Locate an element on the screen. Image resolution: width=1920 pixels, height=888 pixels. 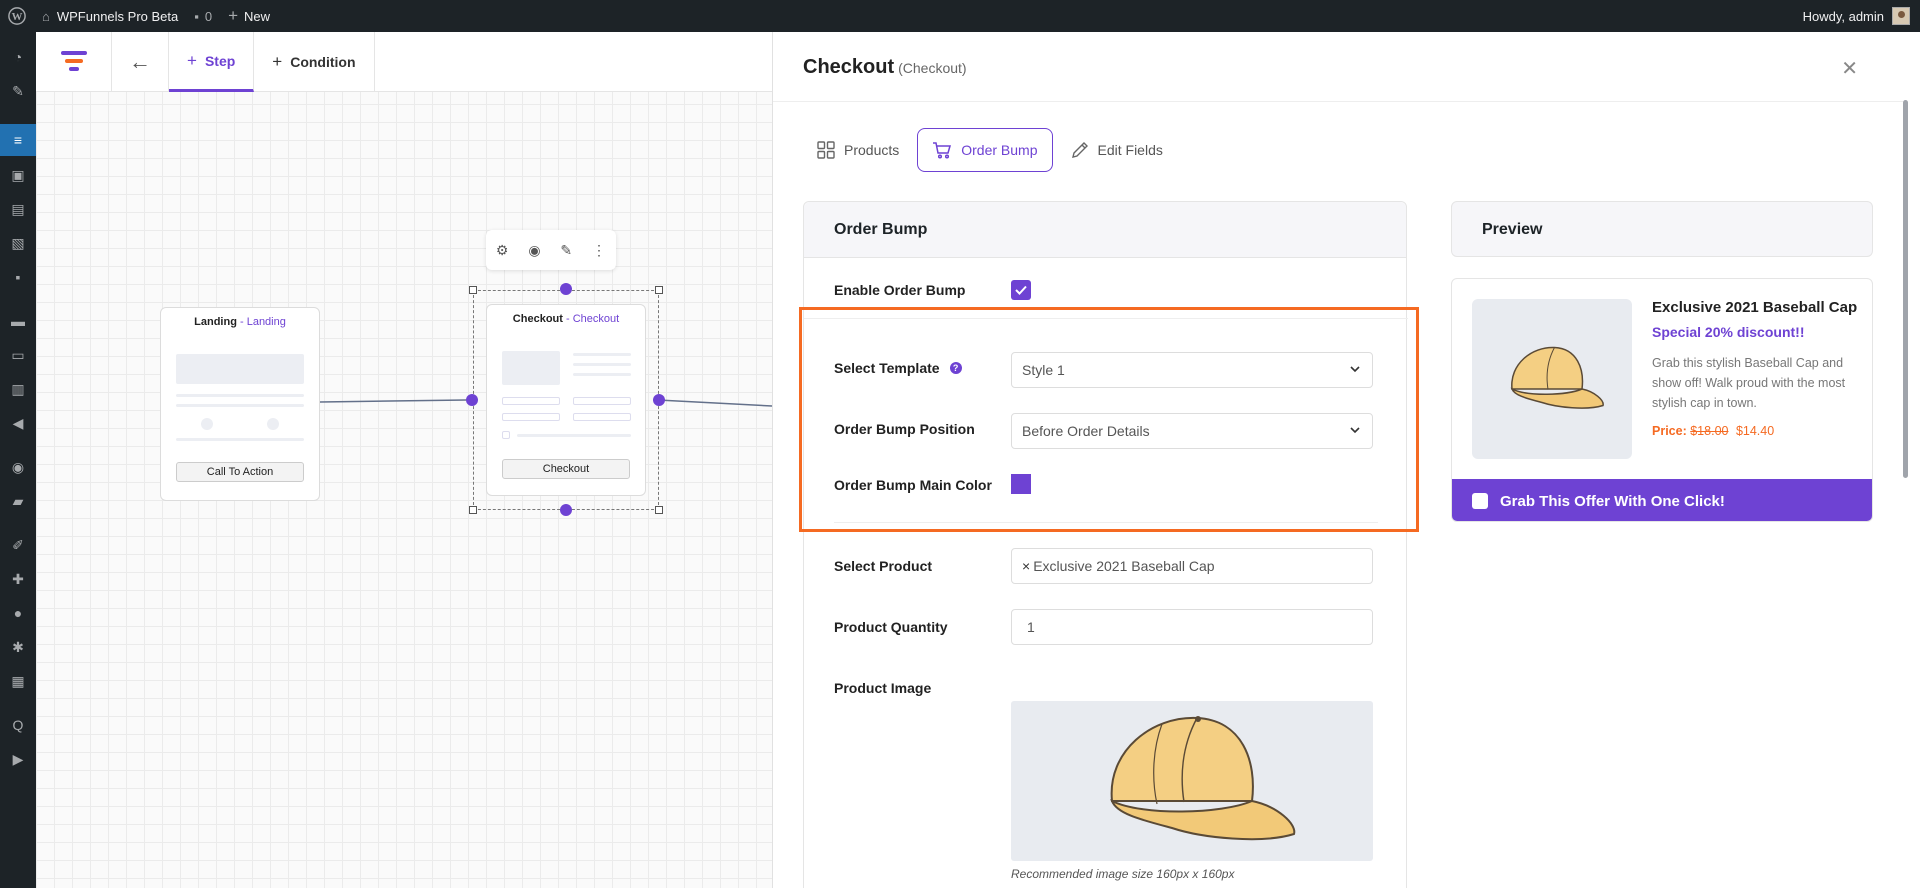
appearance-icon: ✐ is located at coordinates (18, 545).